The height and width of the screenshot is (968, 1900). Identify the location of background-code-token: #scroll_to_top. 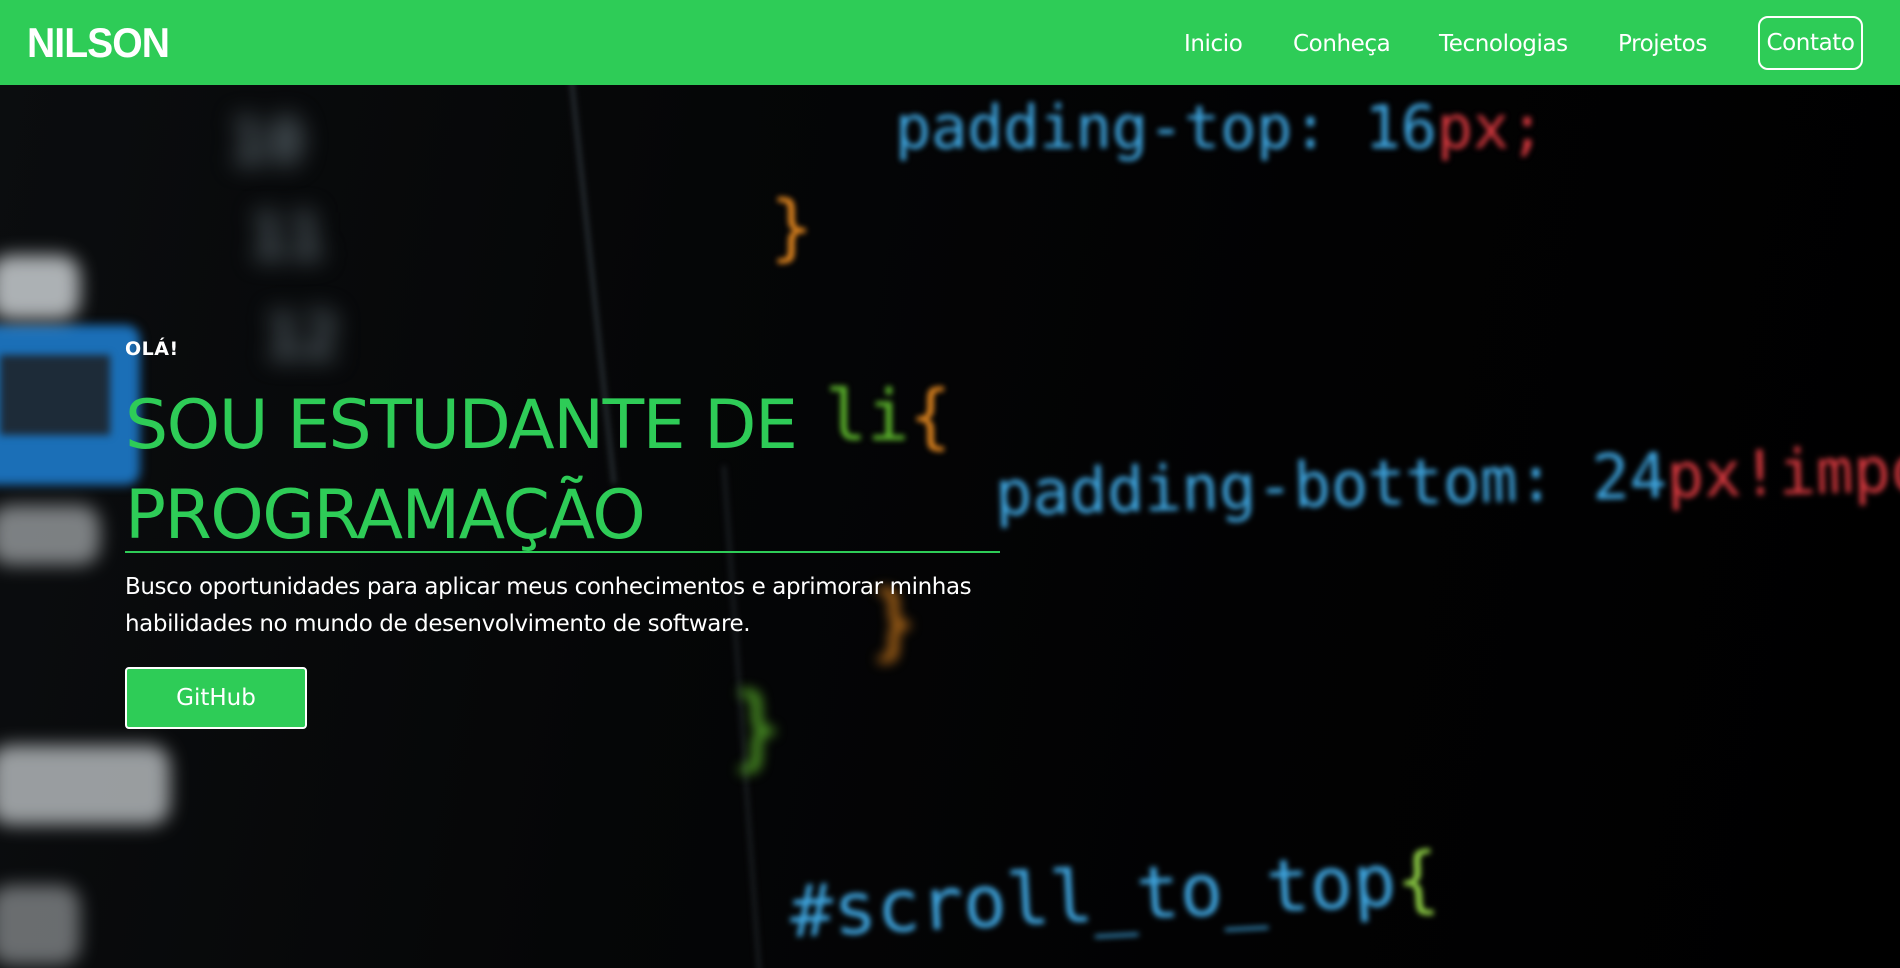
(1093, 896).